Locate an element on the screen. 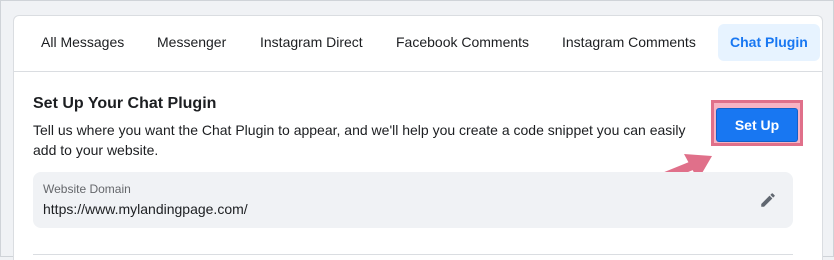 The width and height of the screenshot is (834, 260). tab-chat-plugin: Chat Plugin is located at coordinates (769, 42).